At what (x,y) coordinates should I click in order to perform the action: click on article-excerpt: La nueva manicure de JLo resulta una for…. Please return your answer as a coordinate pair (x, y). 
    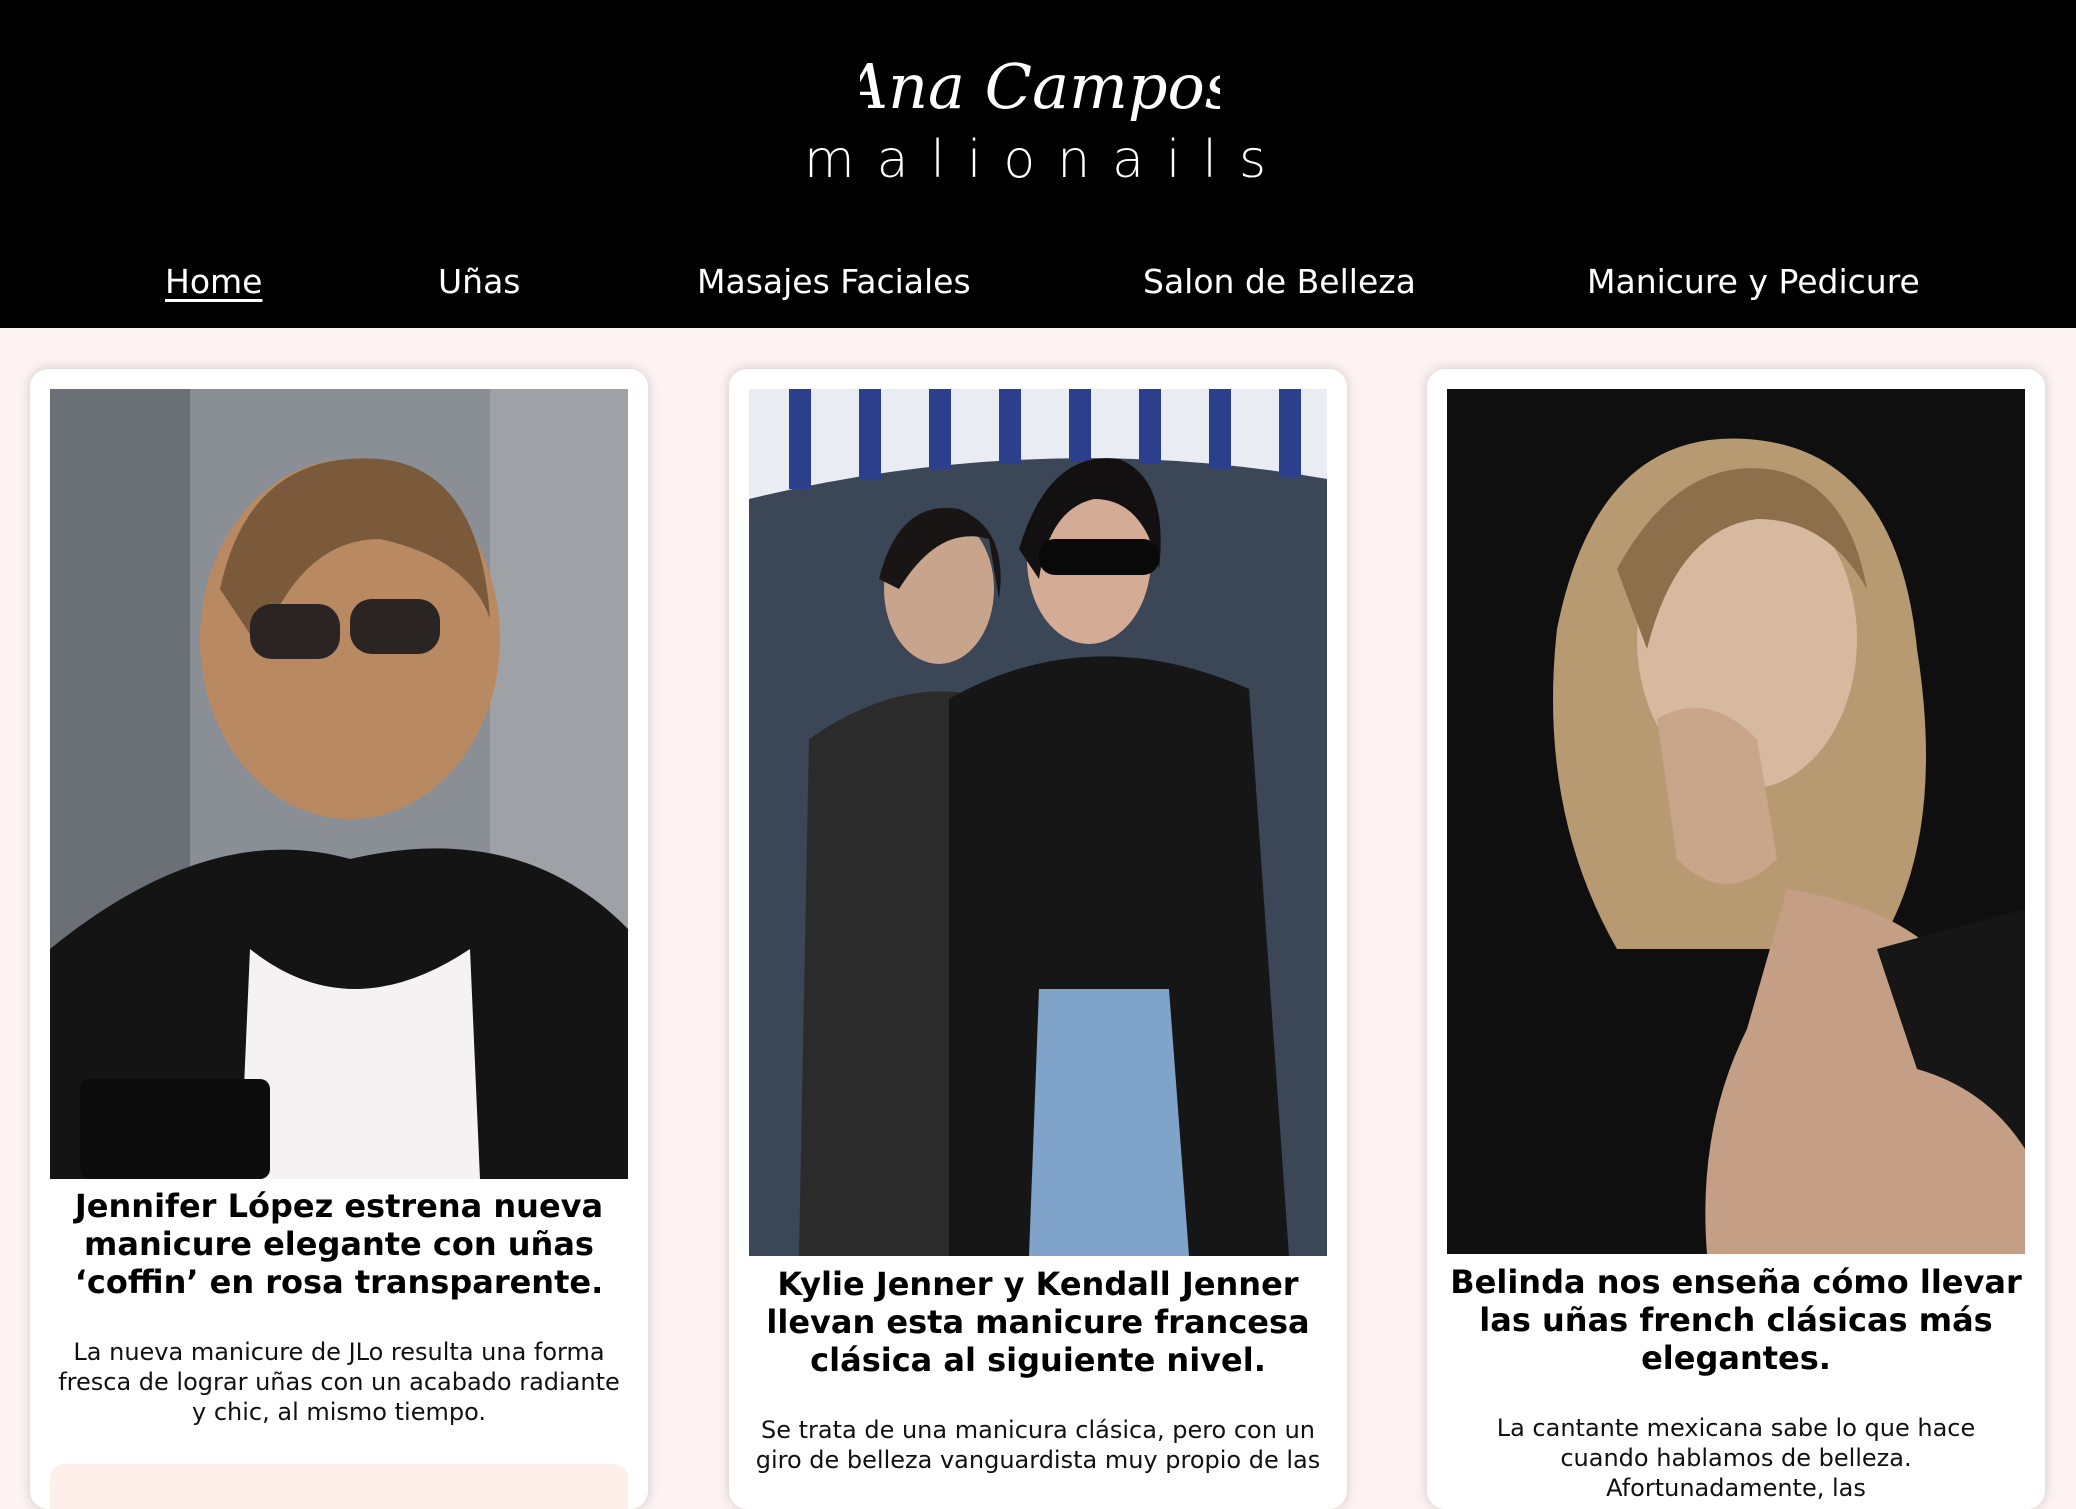
    Looking at the image, I should click on (339, 1382).